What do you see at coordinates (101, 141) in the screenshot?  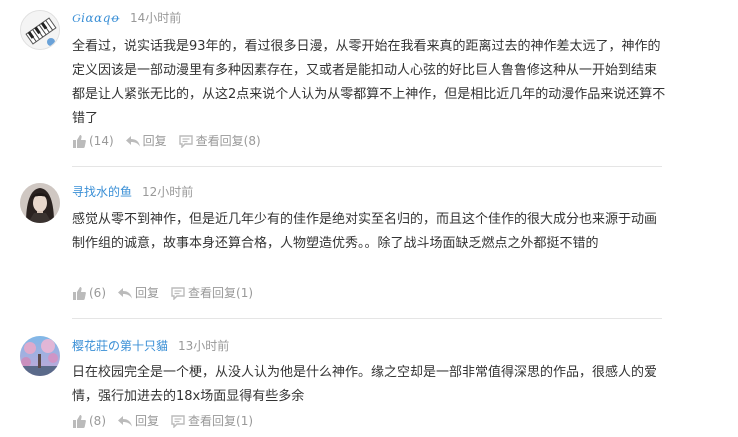 I see `like-count: (14)` at bounding box center [101, 141].